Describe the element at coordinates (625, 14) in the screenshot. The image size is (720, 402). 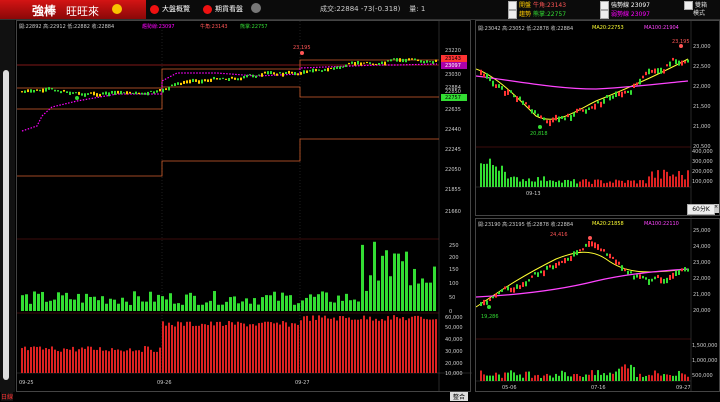
I see `indicator-weak: 弱勢線 23097` at that location.